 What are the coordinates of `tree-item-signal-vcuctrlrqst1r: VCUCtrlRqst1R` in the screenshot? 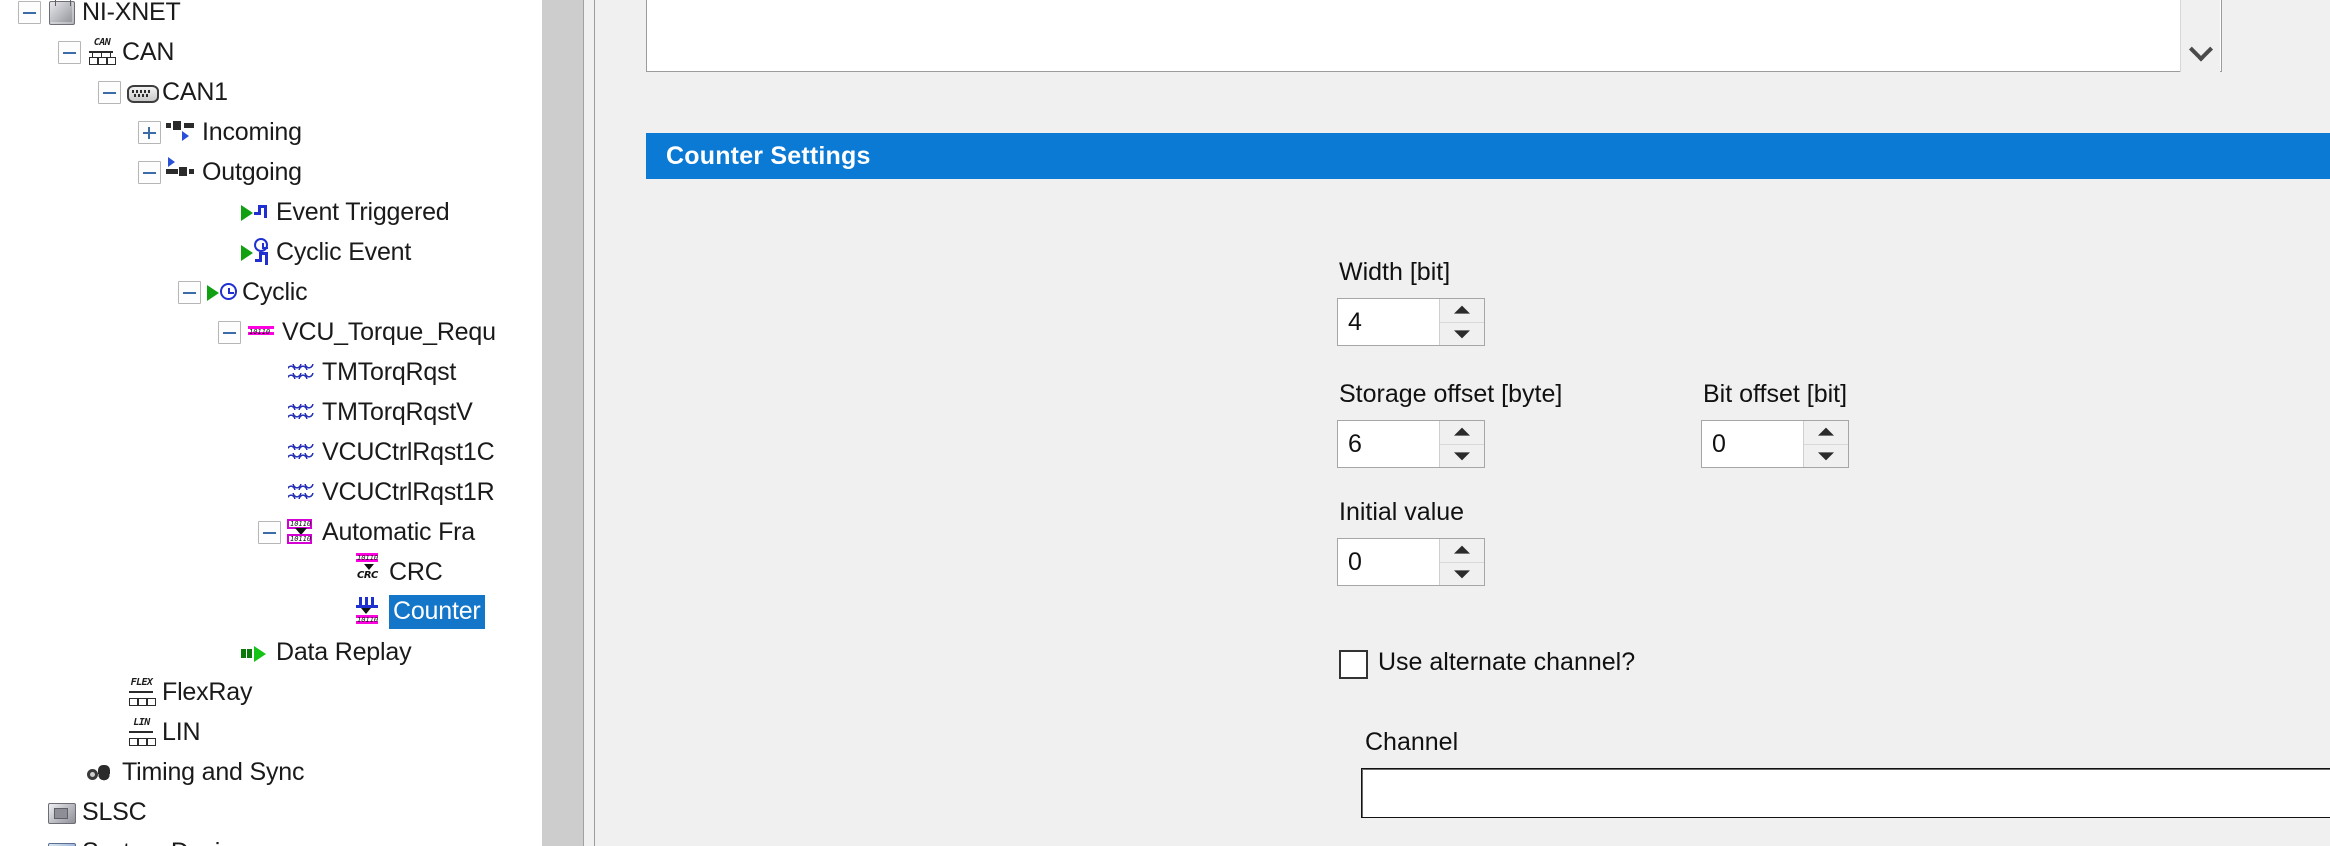 It's located at (376, 492).